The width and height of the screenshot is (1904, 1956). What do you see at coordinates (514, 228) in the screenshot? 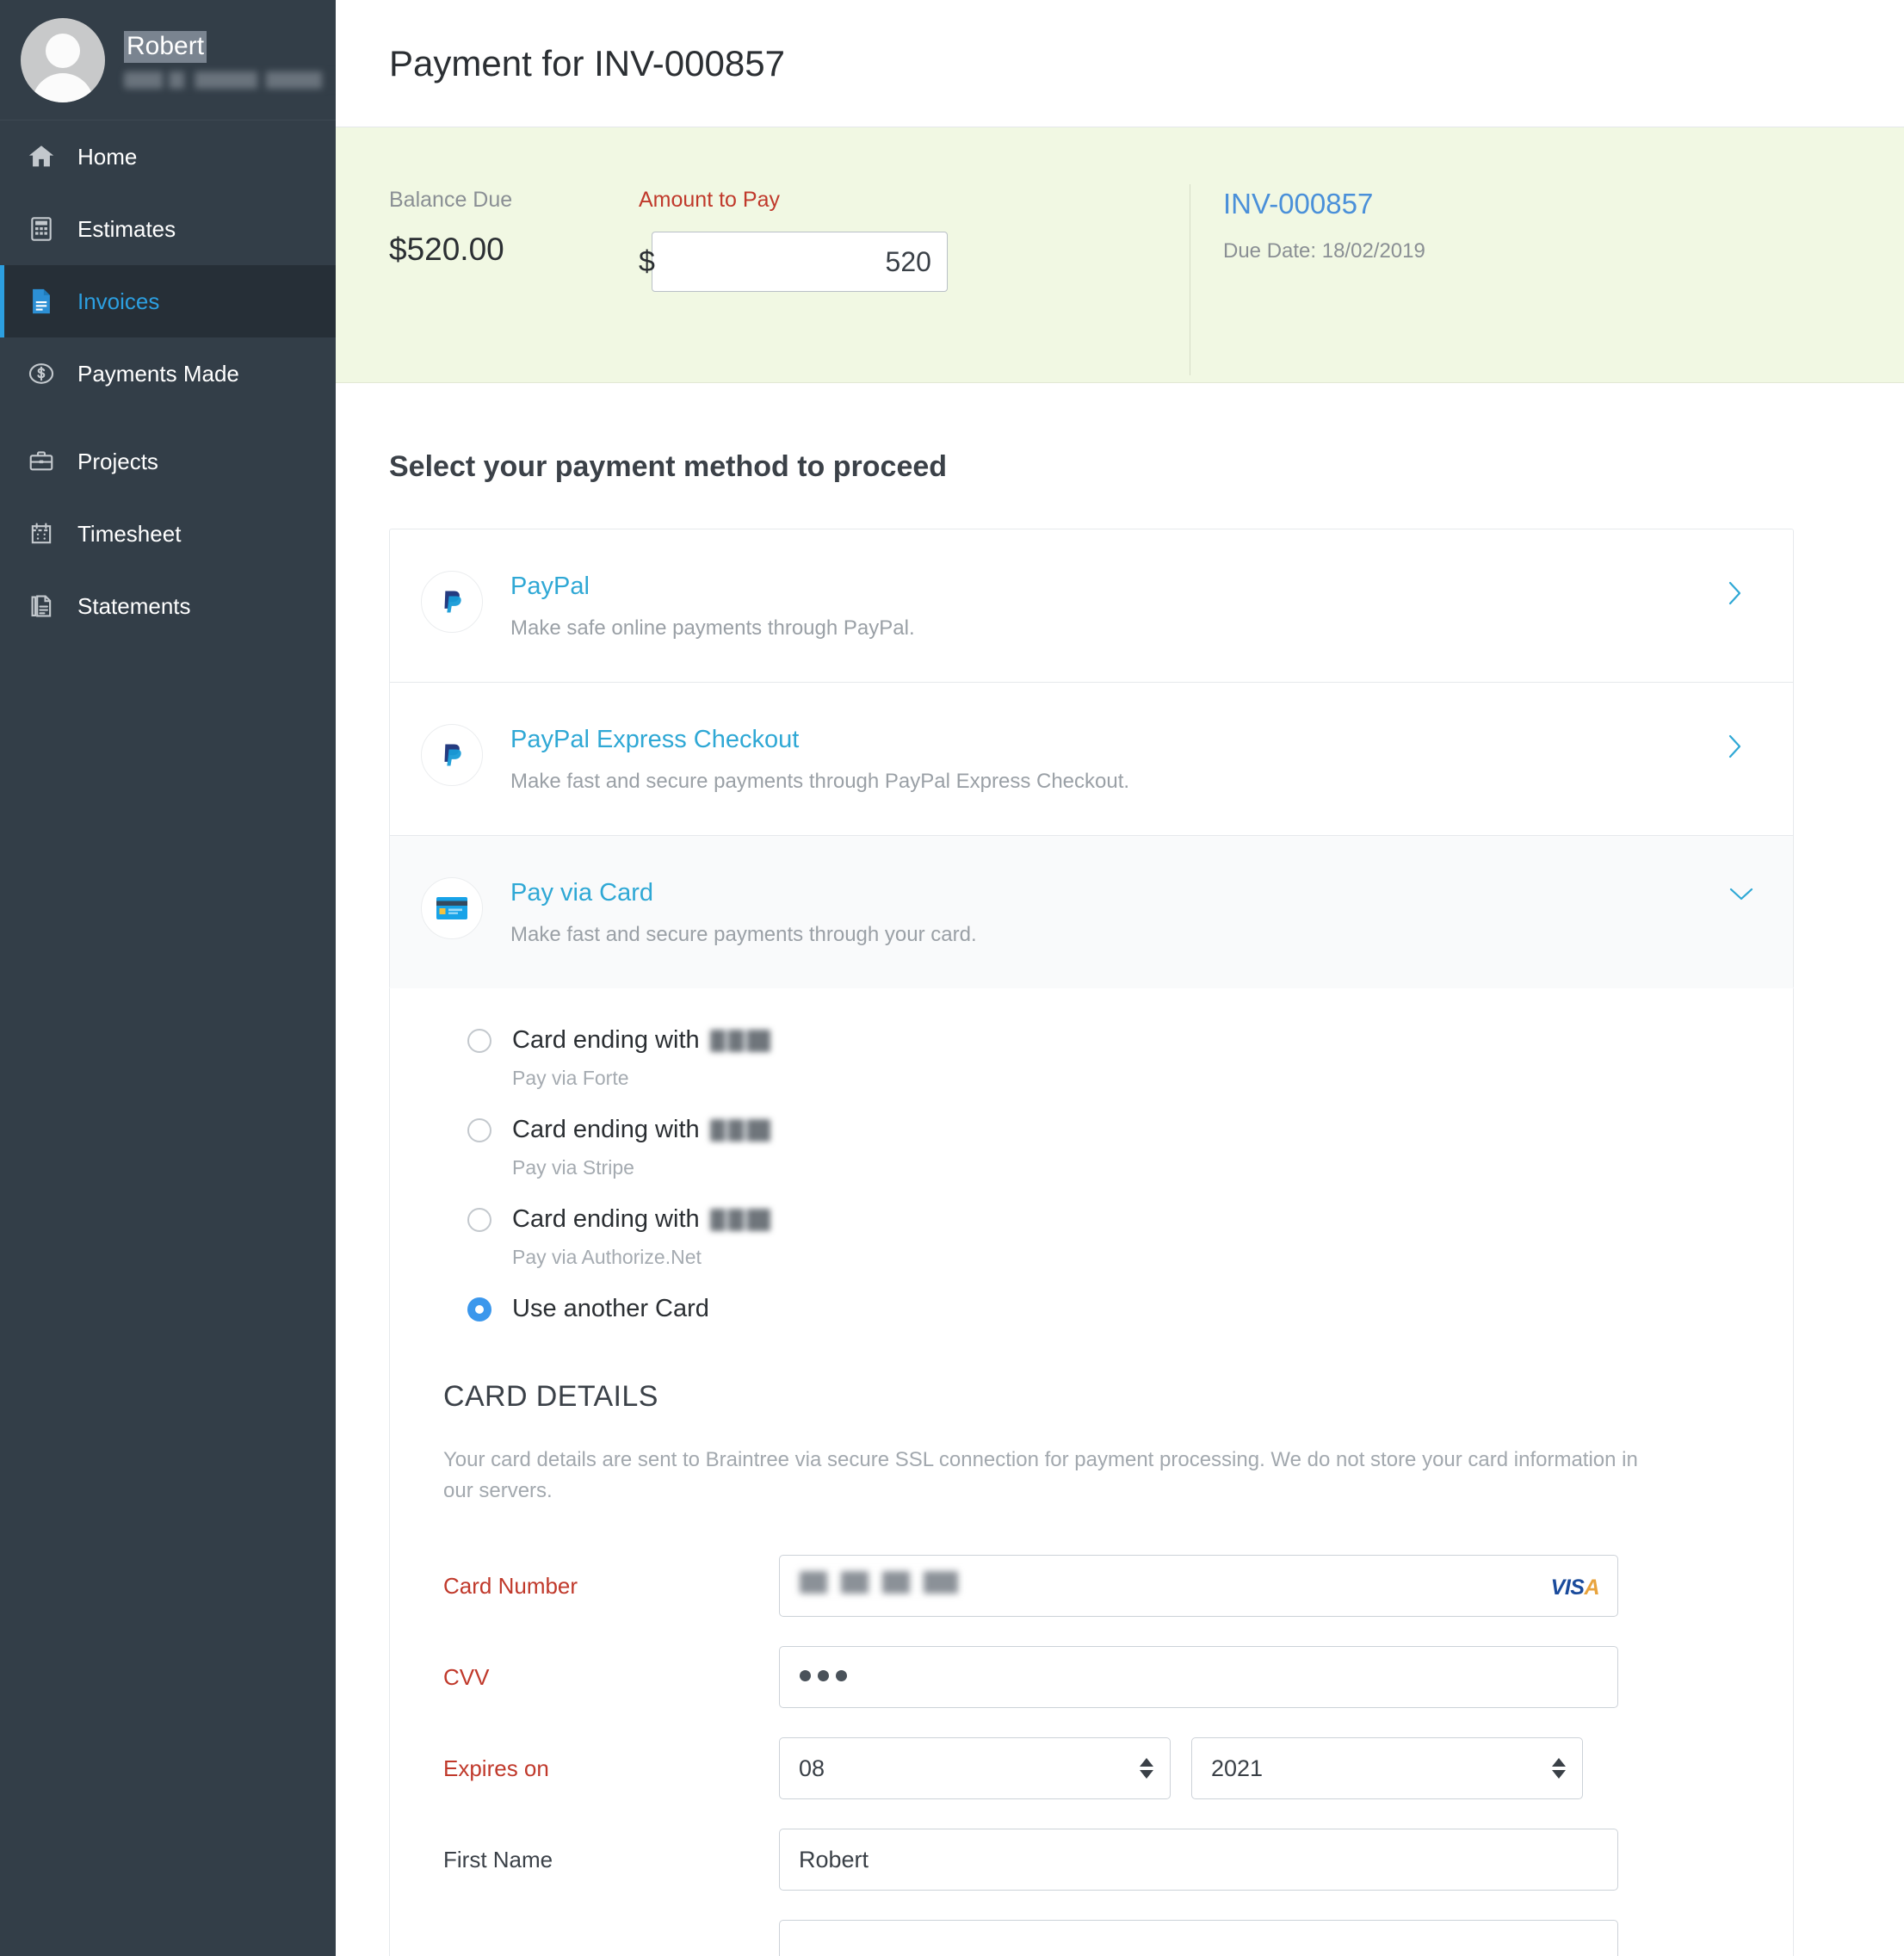
I see `balance-due-block: Balance Due $520.00` at bounding box center [514, 228].